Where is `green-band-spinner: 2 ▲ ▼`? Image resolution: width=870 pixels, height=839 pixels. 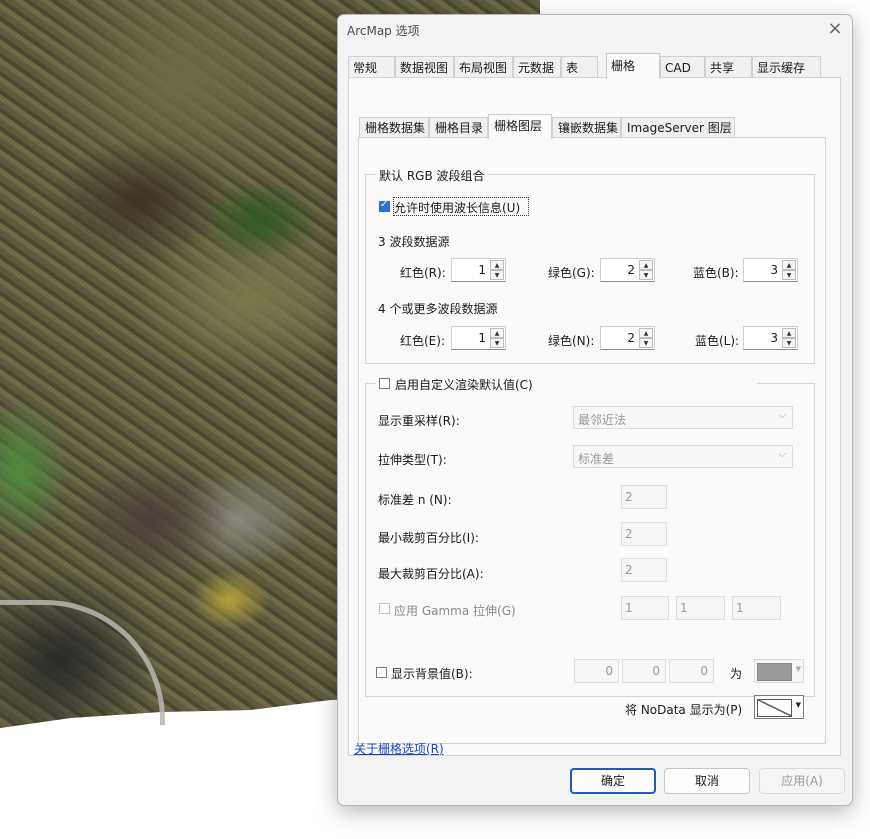 green-band-spinner: 2 ▲ ▼ is located at coordinates (627, 270).